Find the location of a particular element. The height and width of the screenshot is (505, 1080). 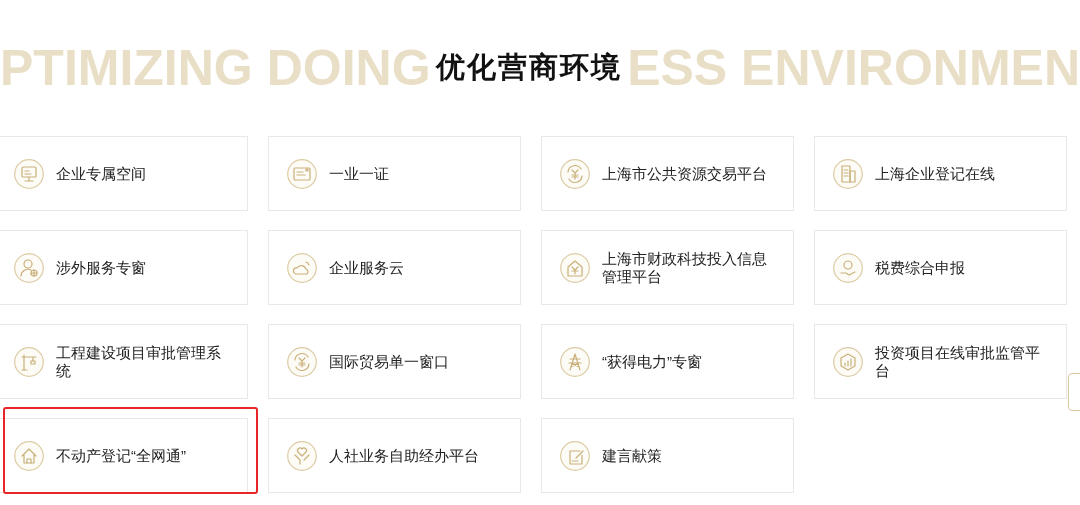

heart-hand-icon is located at coordinates (302, 455).